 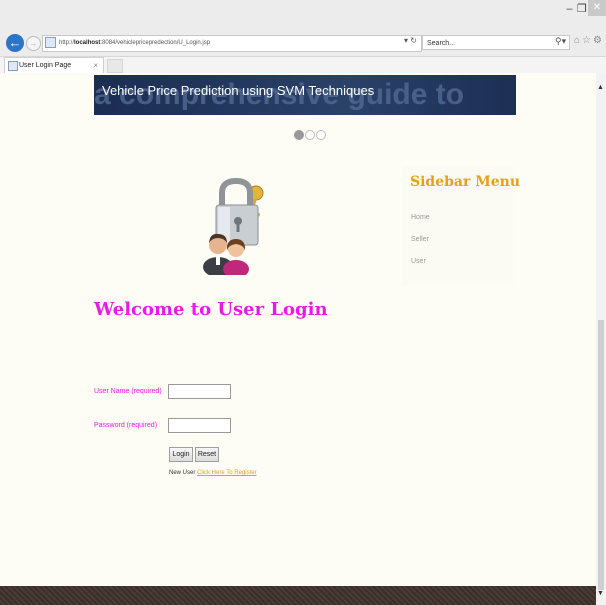 What do you see at coordinates (199, 391) in the screenshot?
I see `username-input` at bounding box center [199, 391].